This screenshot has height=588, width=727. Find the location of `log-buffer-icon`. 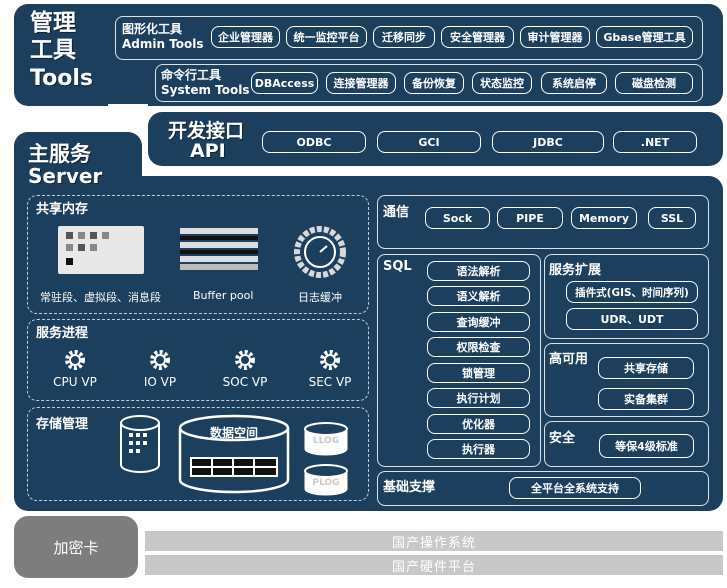

log-buffer-icon is located at coordinates (320, 252).